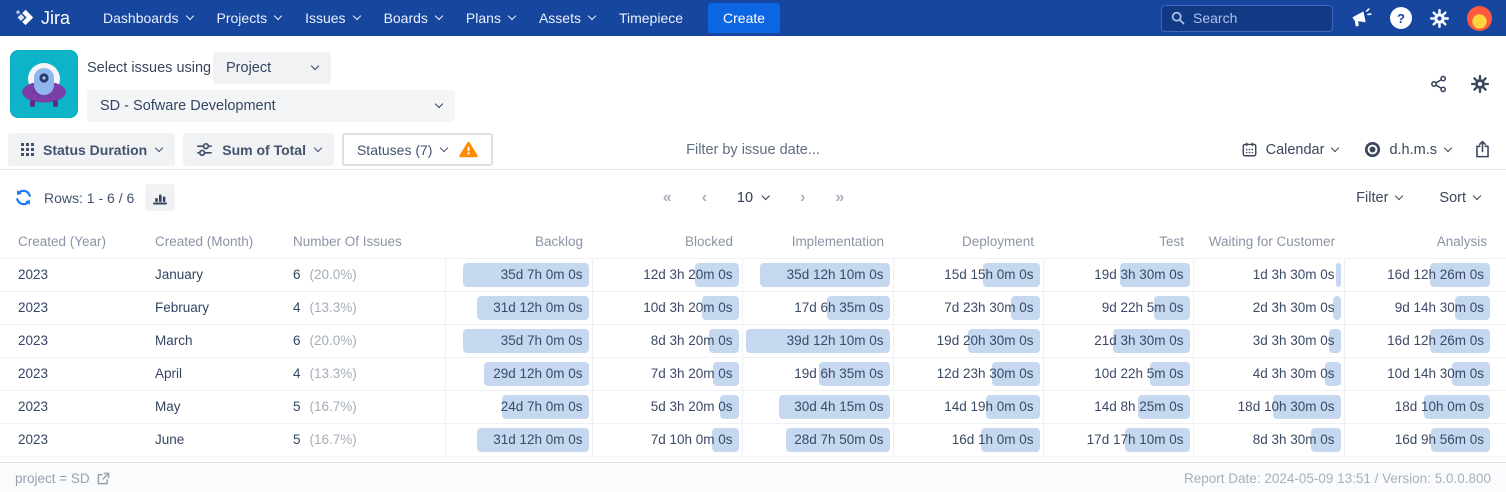 This screenshot has height=492, width=1506. Describe the element at coordinates (1142, 307) in the screenshot. I see `duration-value: 9d 22h 5m 0s` at that location.